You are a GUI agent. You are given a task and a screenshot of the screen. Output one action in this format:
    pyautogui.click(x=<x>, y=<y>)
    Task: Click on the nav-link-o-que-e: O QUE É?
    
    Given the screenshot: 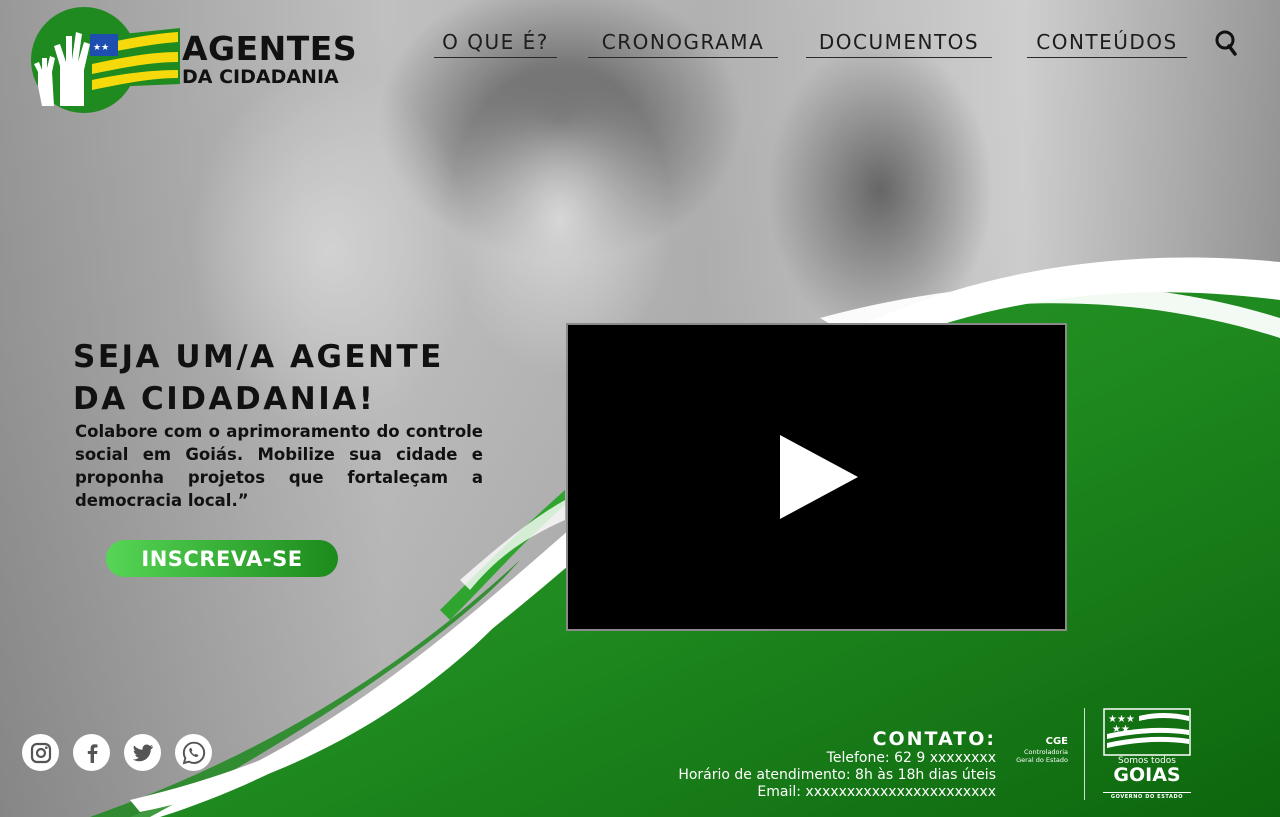 What is the action you would take?
    pyautogui.click(x=495, y=44)
    